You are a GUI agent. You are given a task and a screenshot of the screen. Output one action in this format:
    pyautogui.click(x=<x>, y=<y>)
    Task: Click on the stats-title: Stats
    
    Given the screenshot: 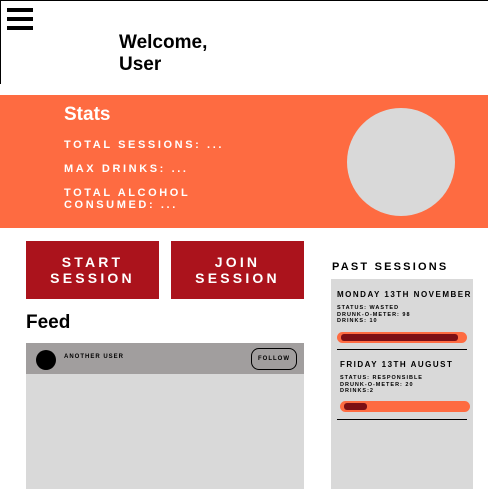 What is the action you would take?
    pyautogui.click(x=87, y=114)
    